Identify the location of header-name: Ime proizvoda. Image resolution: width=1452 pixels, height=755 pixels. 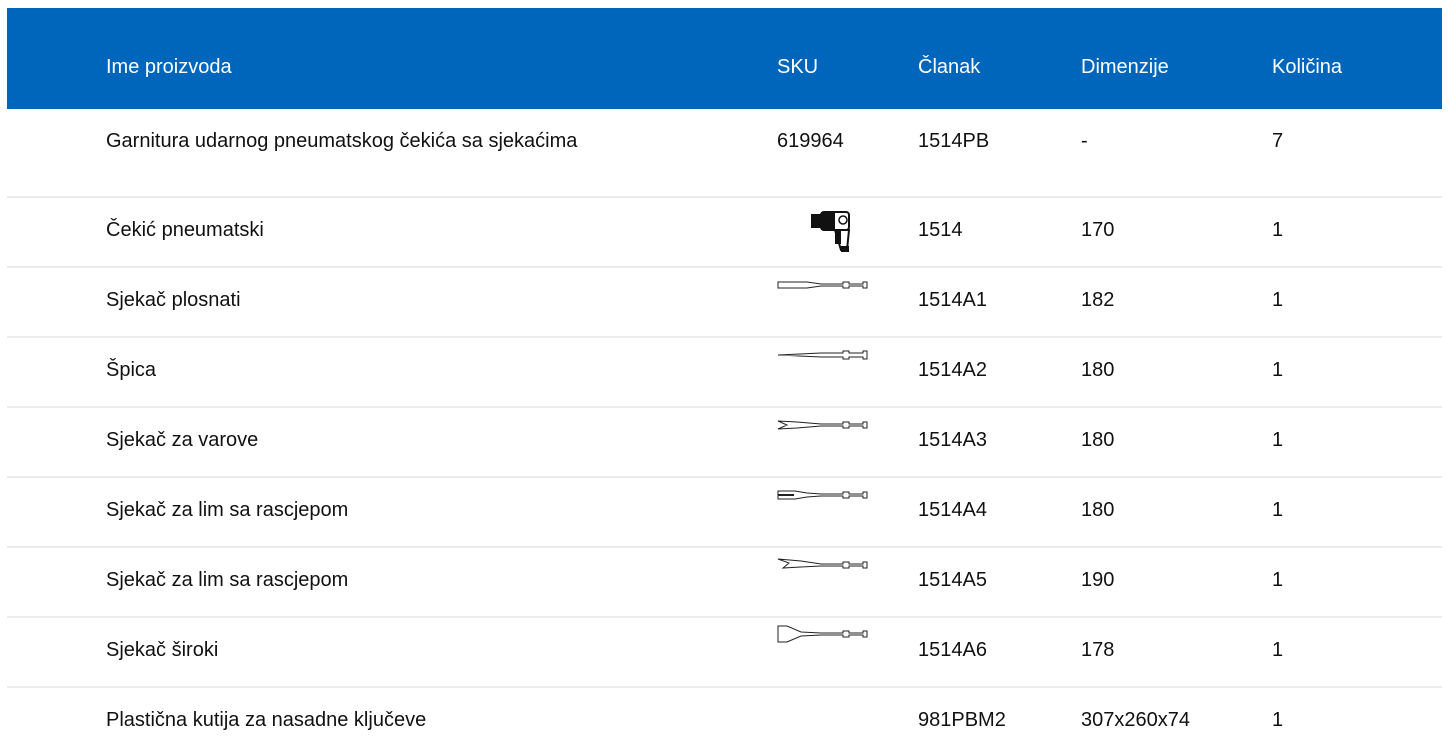
(169, 67).